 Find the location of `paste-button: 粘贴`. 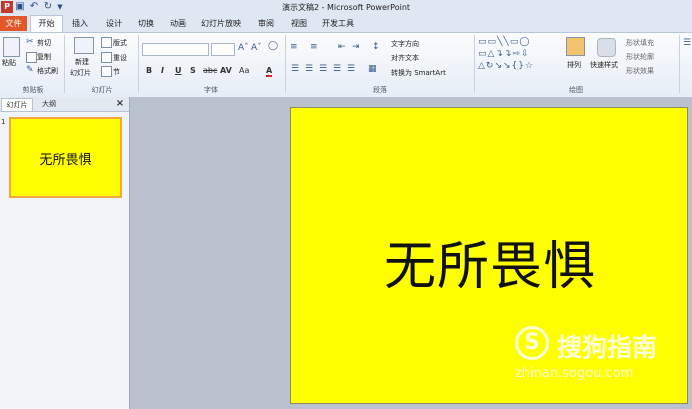

paste-button: 粘贴 is located at coordinates (9, 63).